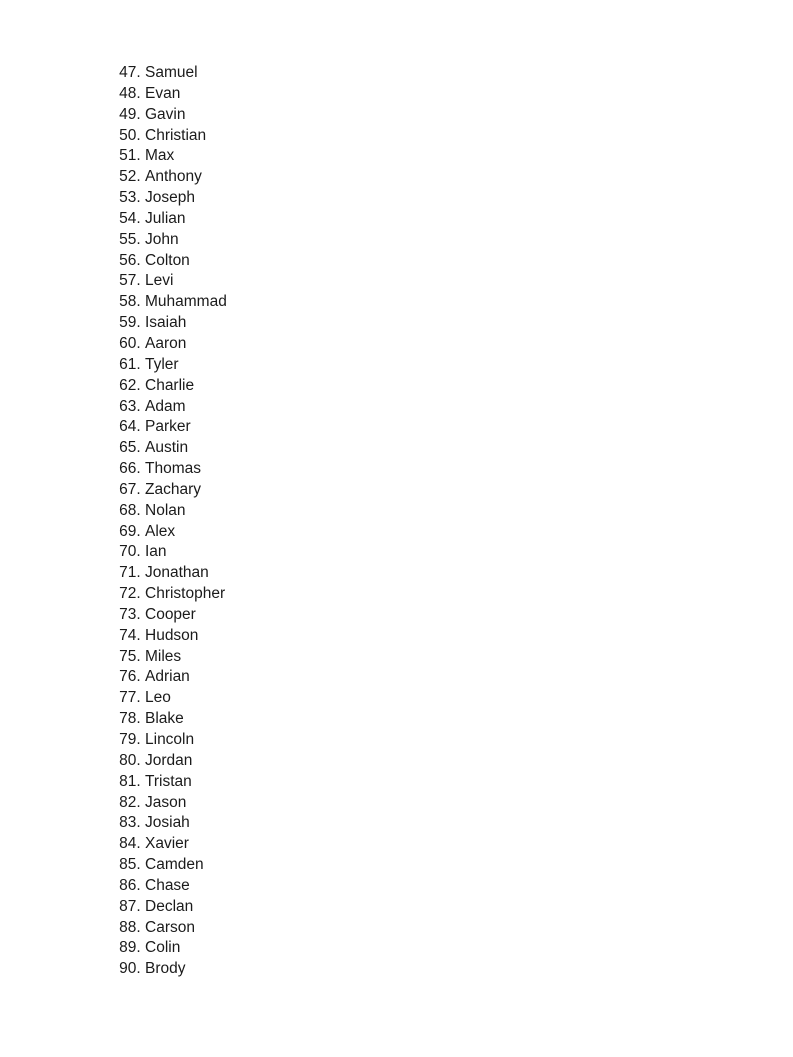  Describe the element at coordinates (167, 844) in the screenshot. I see `list-item-name: Xavier` at that location.